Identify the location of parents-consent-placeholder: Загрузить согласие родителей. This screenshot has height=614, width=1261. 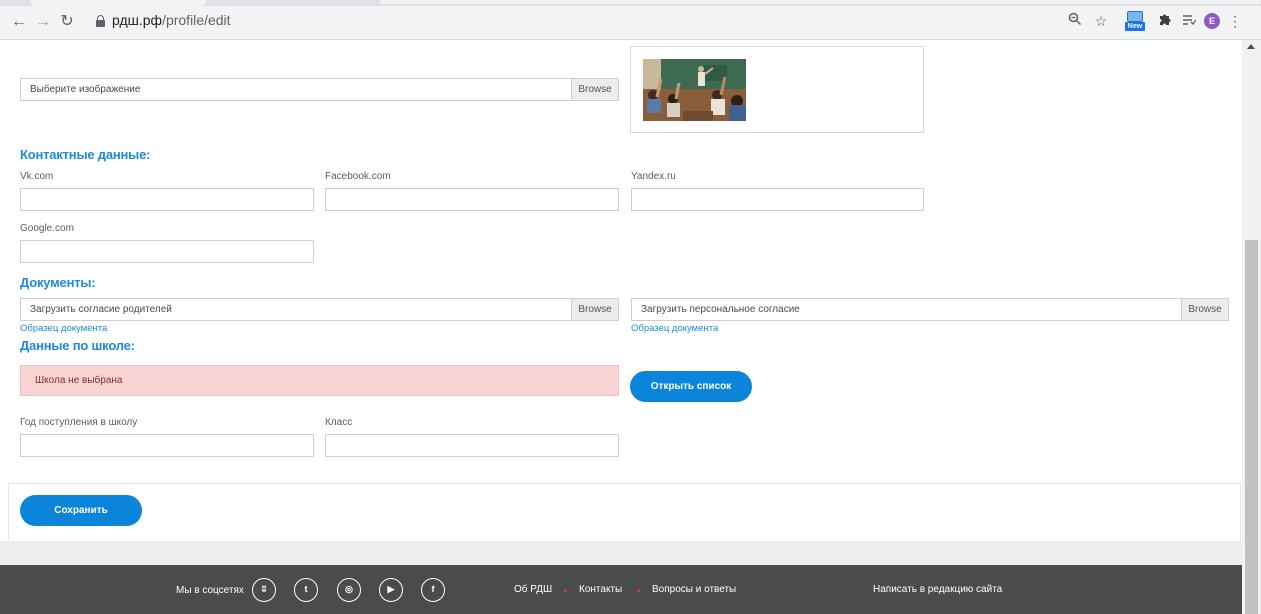
(101, 309).